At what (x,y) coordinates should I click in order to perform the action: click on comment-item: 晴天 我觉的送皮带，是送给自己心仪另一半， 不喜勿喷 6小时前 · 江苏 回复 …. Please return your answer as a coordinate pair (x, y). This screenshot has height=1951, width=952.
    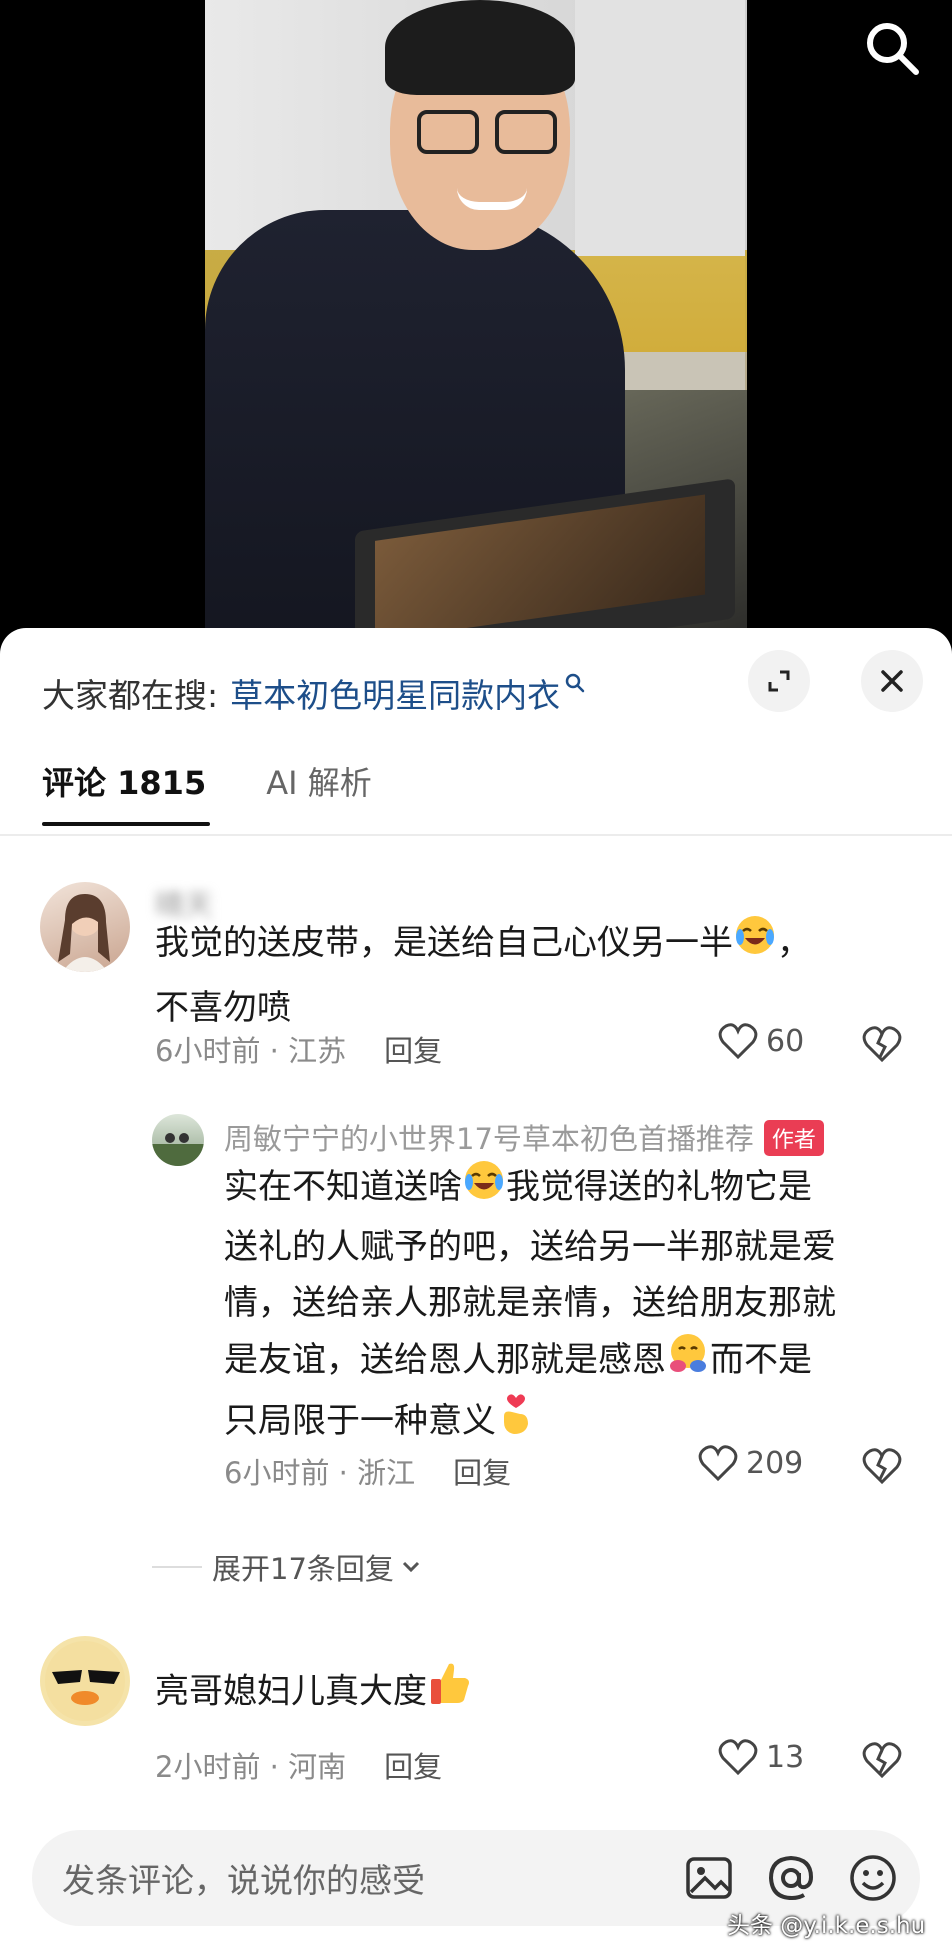
    Looking at the image, I should click on (476, 965).